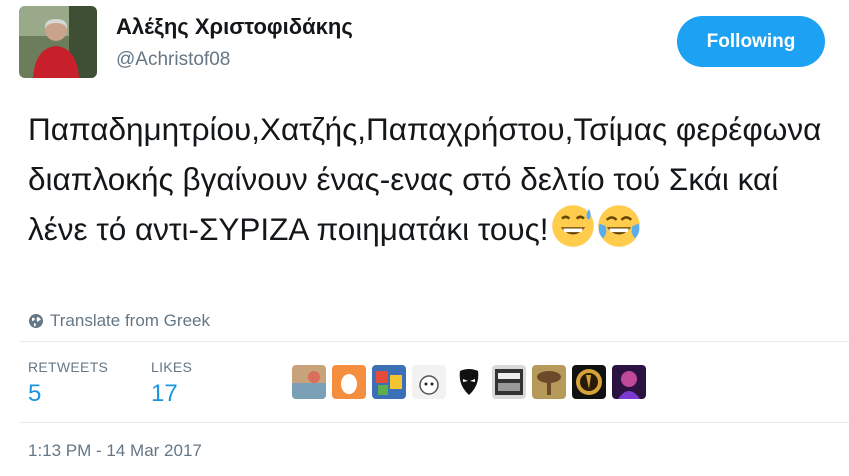 This screenshot has height=476, width=849. Describe the element at coordinates (434, 341) in the screenshot. I see `divider-top` at that location.